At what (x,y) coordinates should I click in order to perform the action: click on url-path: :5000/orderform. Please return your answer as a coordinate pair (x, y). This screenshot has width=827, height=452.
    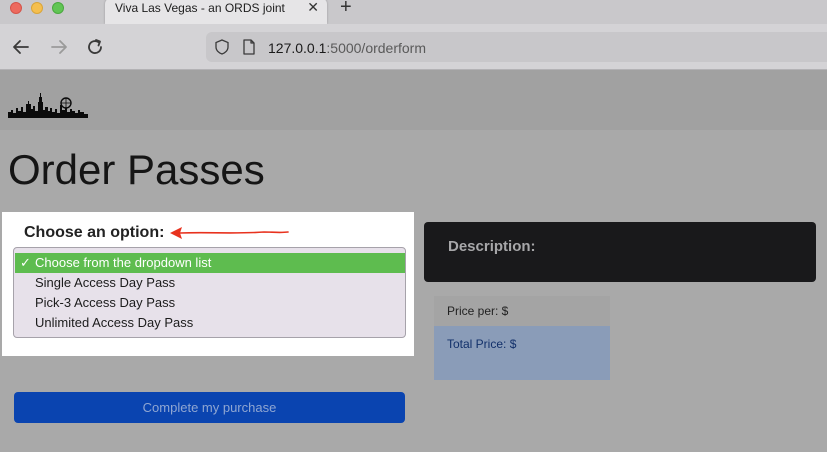
    Looking at the image, I should click on (376, 48).